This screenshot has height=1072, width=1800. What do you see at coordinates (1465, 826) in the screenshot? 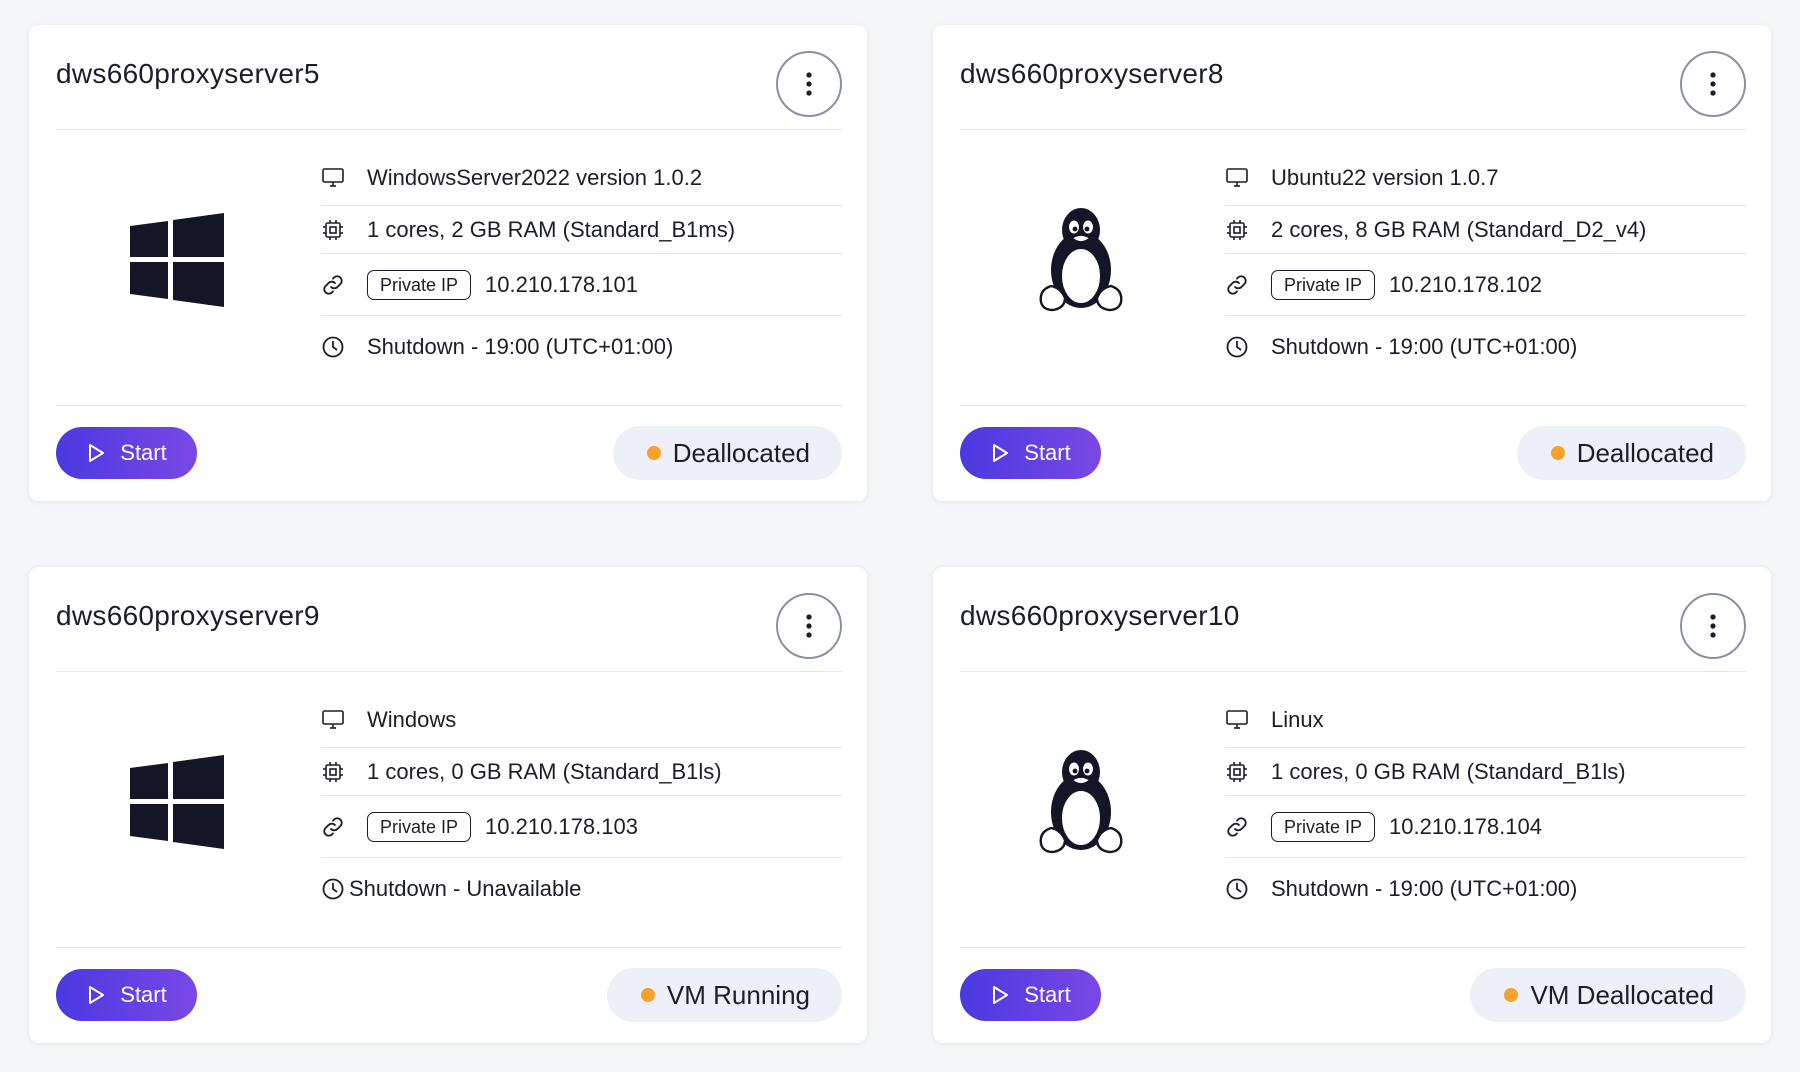
I see `ip-address: 10.210.178.104` at bounding box center [1465, 826].